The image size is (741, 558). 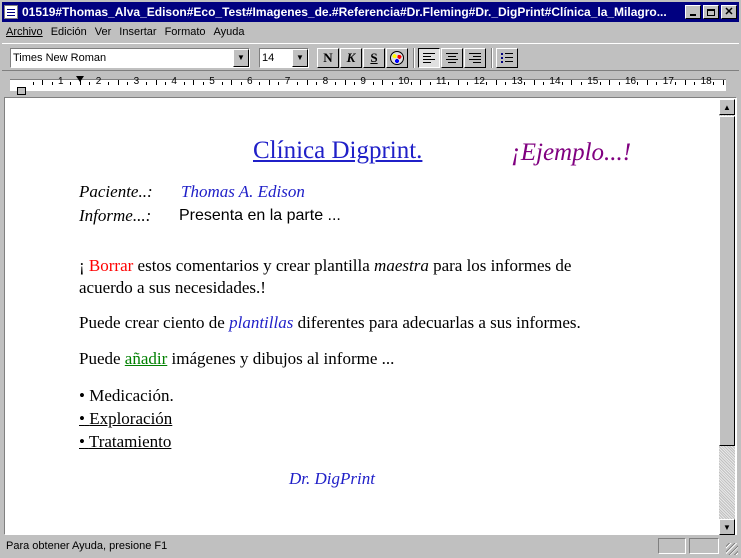 I want to click on bullet-item-exploration: • Exploración, so click(x=125, y=418).